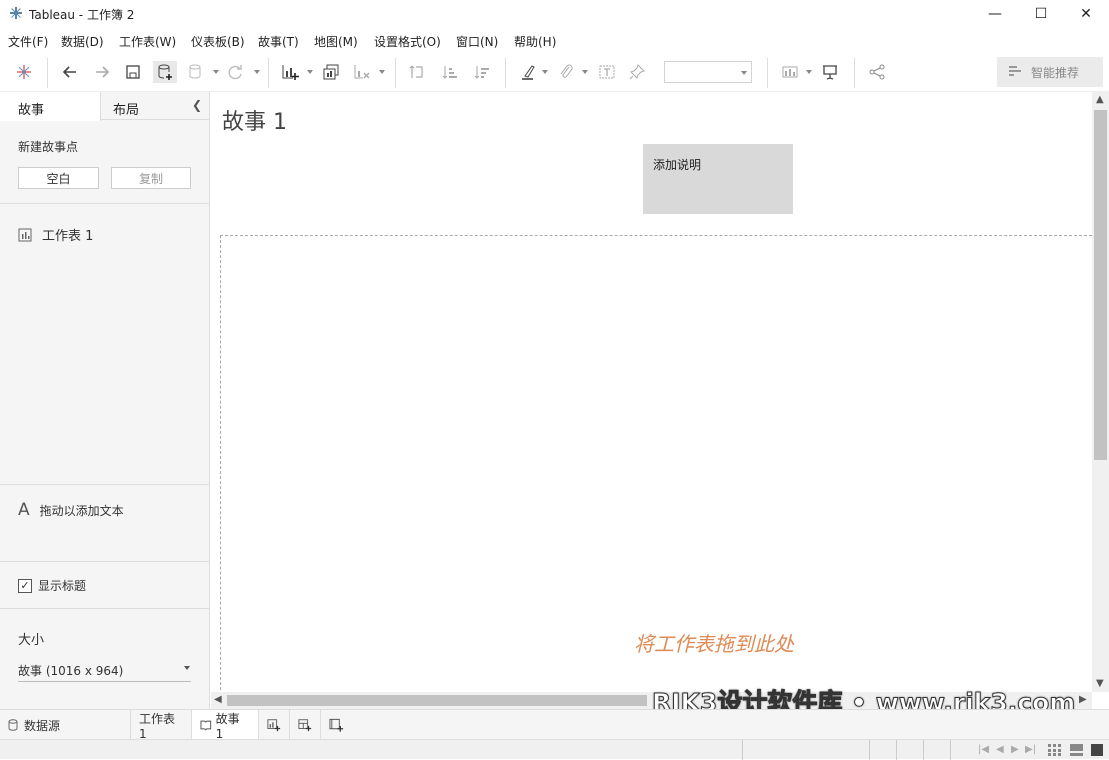  I want to click on new-story-tab-button, so click(336, 725).